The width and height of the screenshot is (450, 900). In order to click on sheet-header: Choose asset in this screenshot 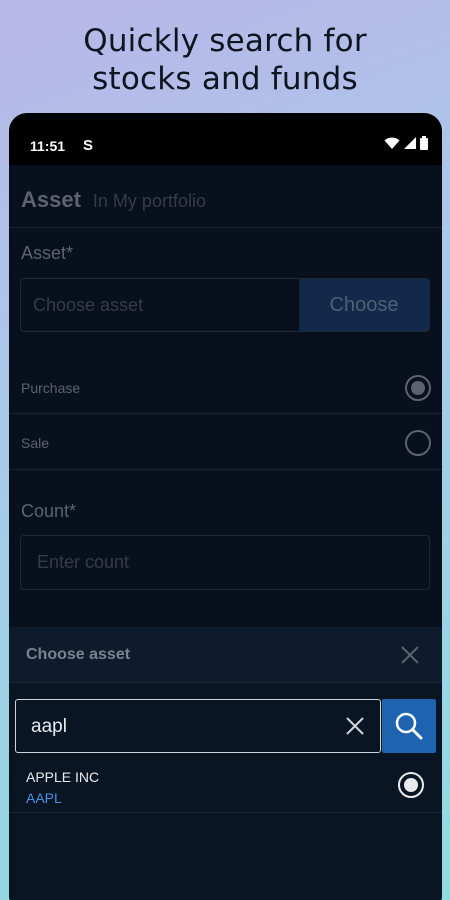, I will do `click(225, 655)`.